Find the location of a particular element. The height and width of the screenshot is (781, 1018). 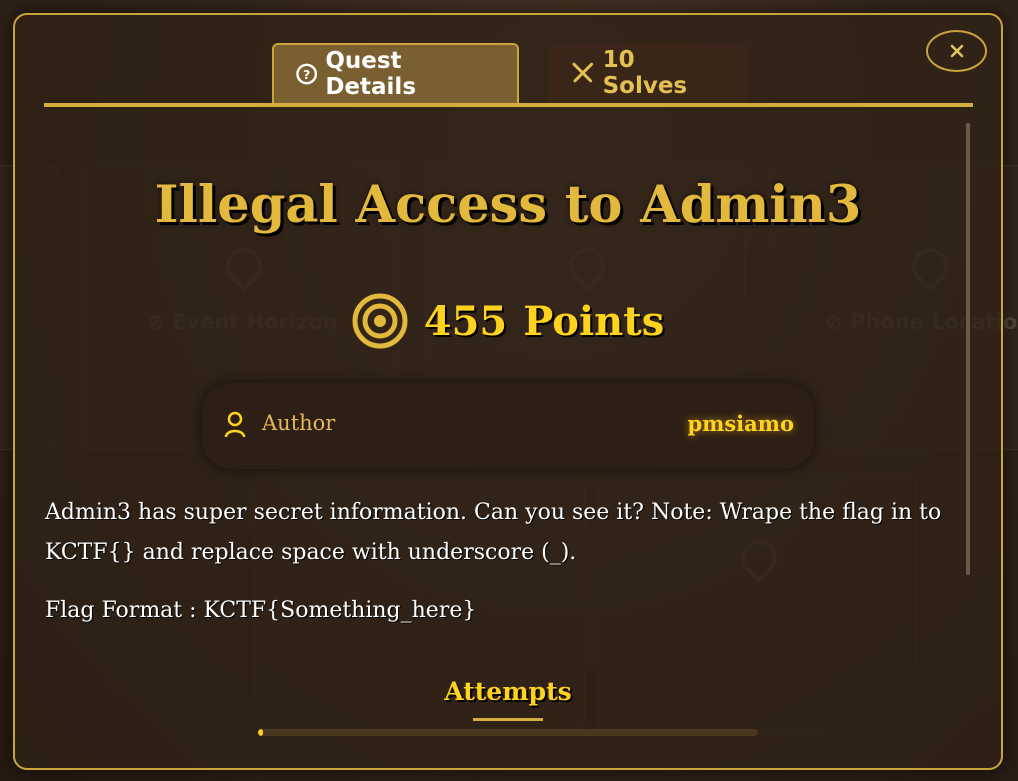

tab-quest-details-label: Quest Details is located at coordinates (371, 74).